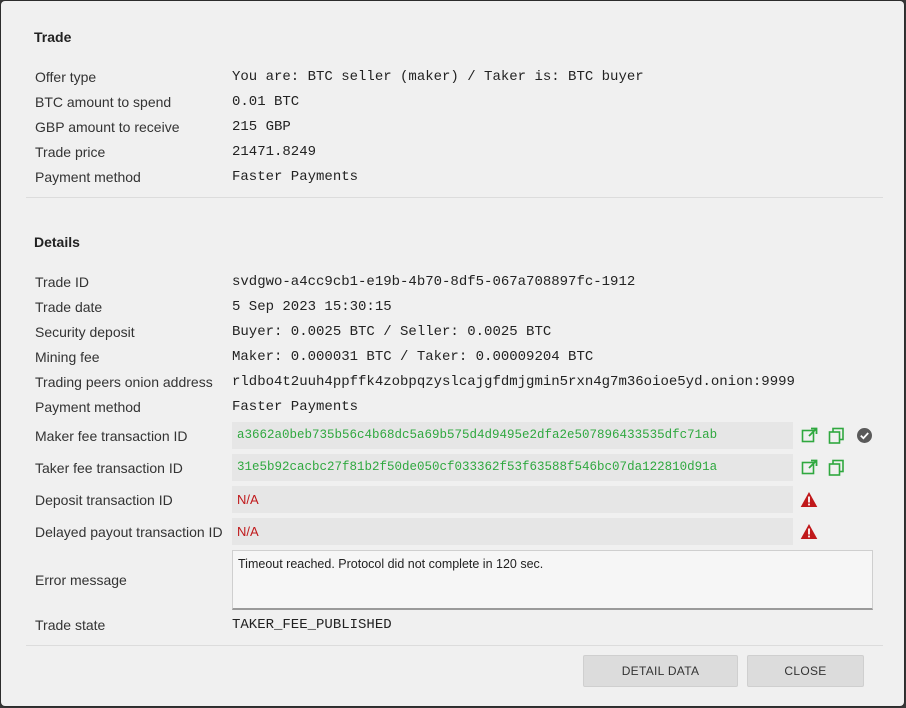 This screenshot has width=906, height=708. Describe the element at coordinates (62, 282) in the screenshot. I see `trade-id-label: Trade ID` at that location.